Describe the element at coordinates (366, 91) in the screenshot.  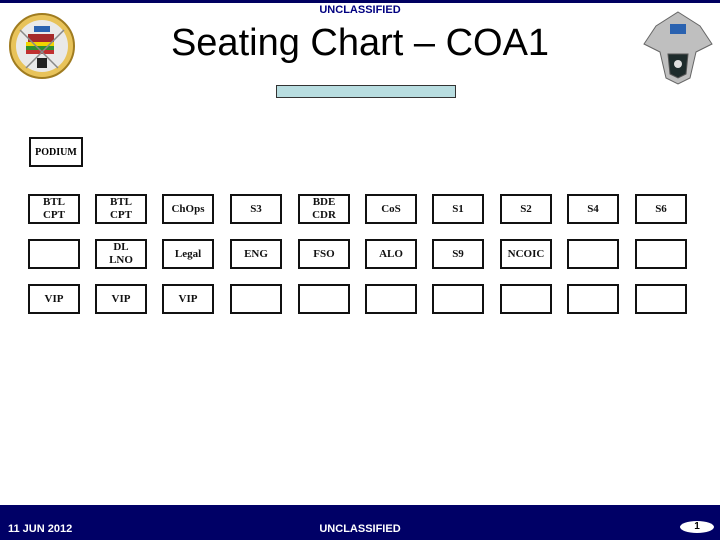
I see `status-bar` at that location.